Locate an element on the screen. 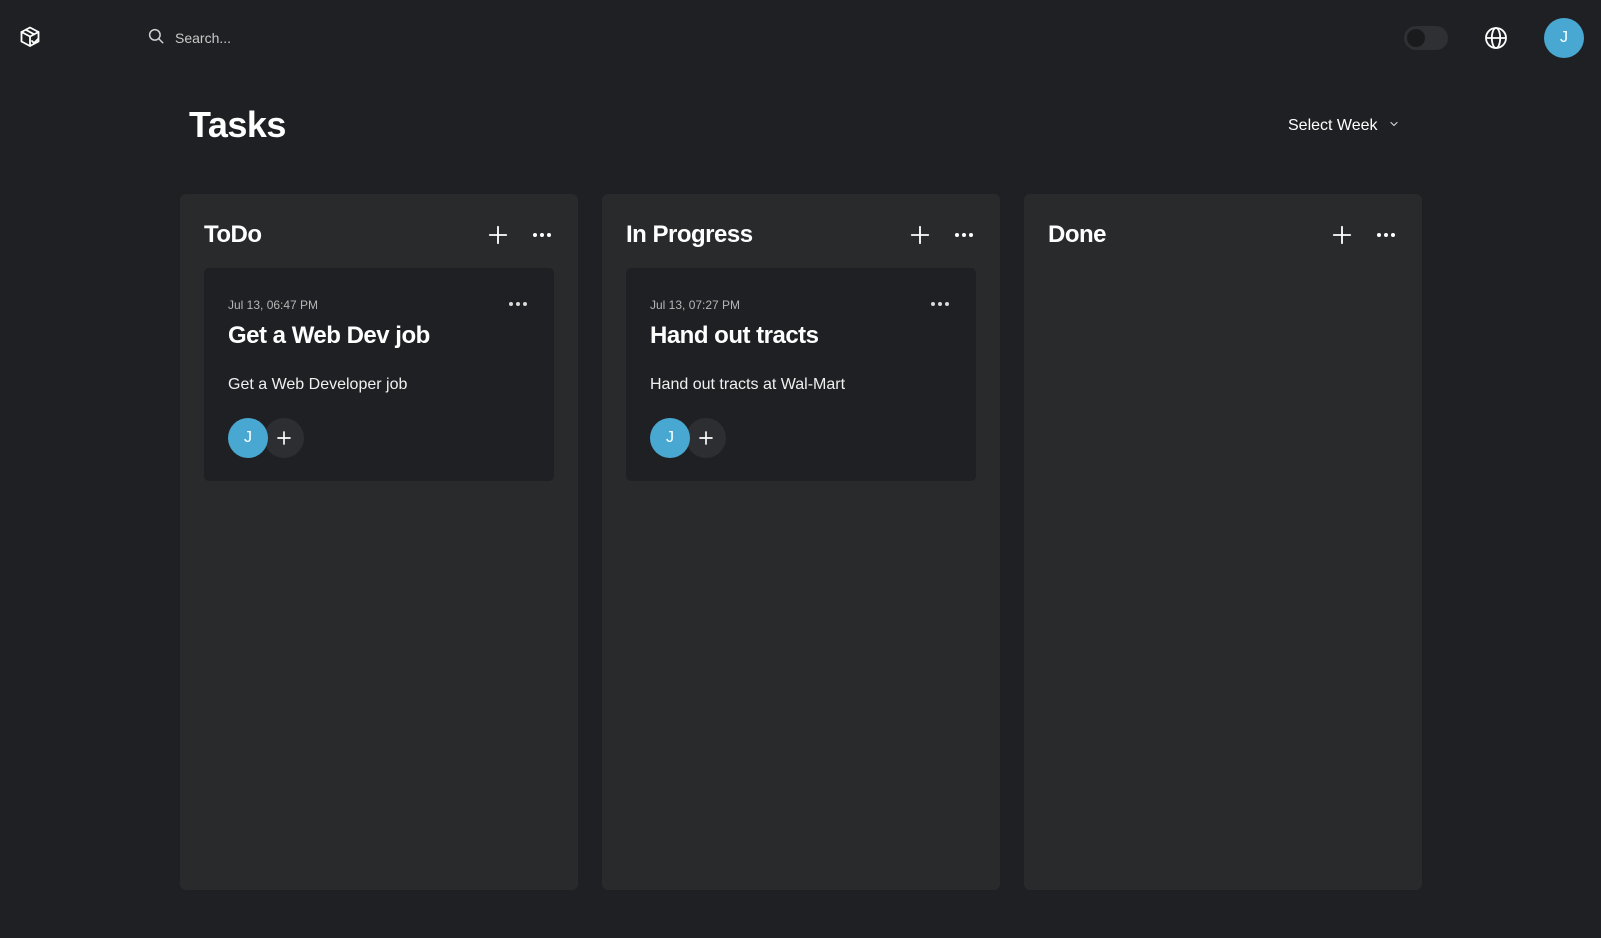 The height and width of the screenshot is (938, 1601). search-input is located at coordinates (305, 38).